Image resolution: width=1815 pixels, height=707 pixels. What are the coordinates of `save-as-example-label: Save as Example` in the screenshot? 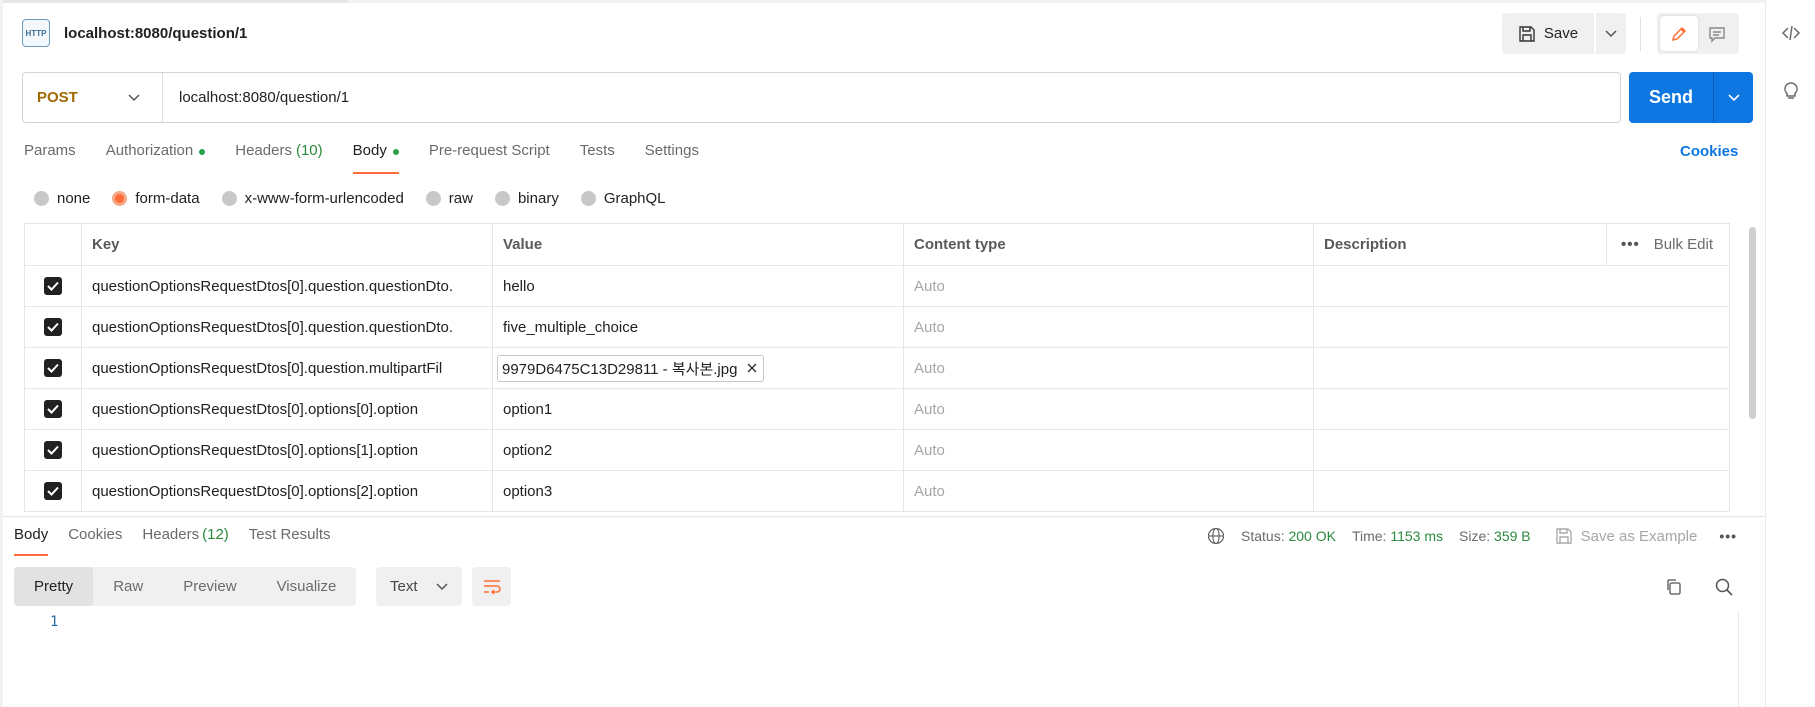 It's located at (1639, 536).